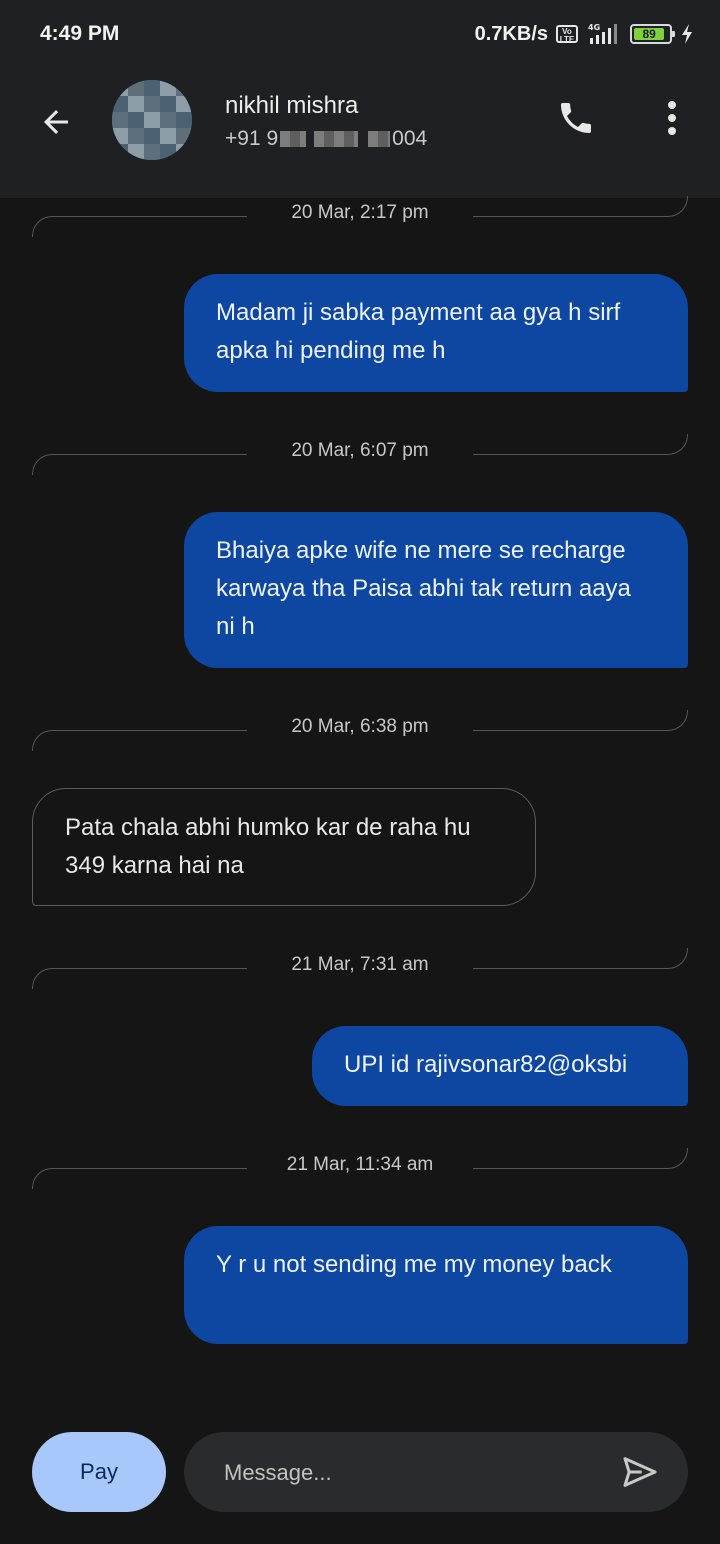  I want to click on arrow-back-icon, so click(56, 122).